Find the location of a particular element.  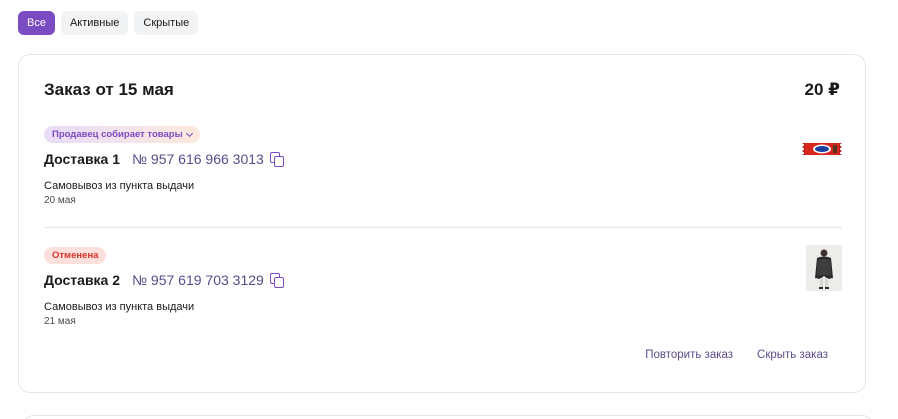

delivery-date: 21 мая is located at coordinates (60, 321).